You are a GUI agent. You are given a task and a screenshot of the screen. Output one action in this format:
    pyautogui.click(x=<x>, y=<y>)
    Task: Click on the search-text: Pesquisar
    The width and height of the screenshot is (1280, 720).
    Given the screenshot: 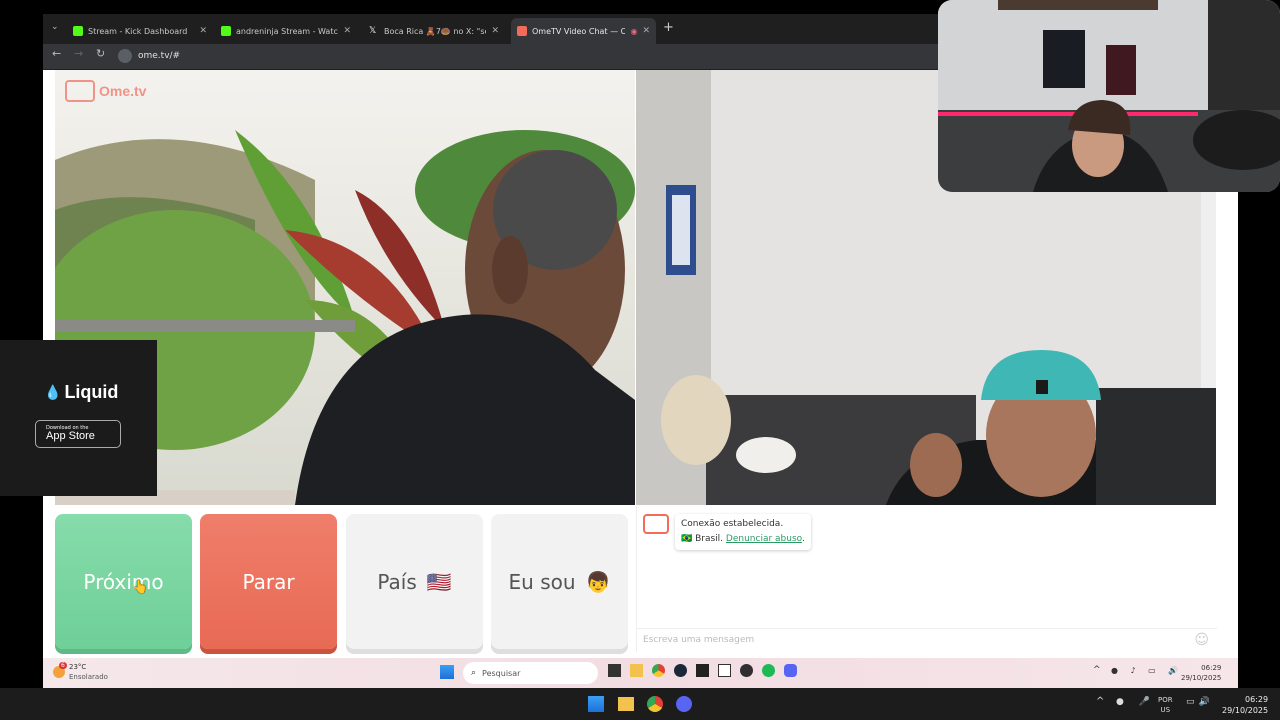 What is the action you would take?
    pyautogui.click(x=501, y=673)
    